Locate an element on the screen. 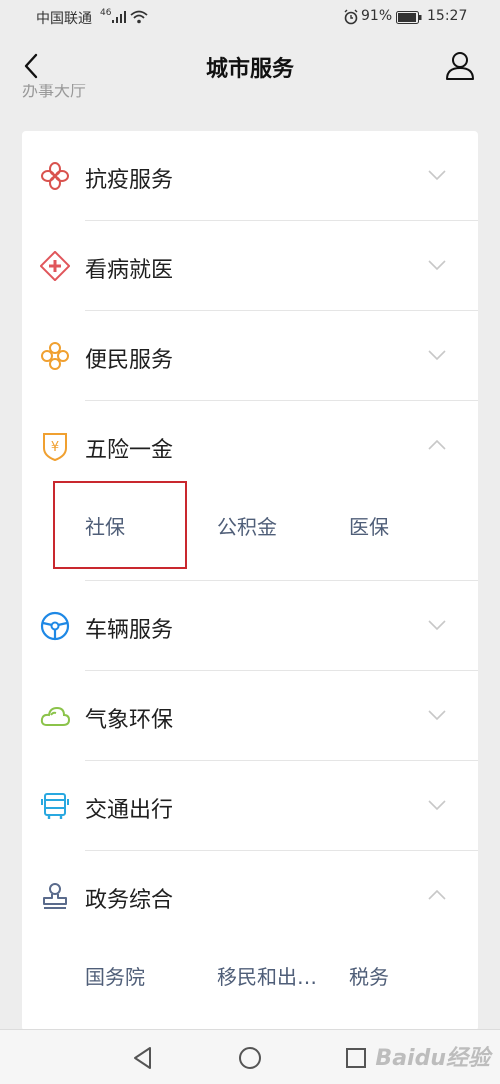  status-bar: 中国联通 46 91% 15:27 is located at coordinates (250, 17).